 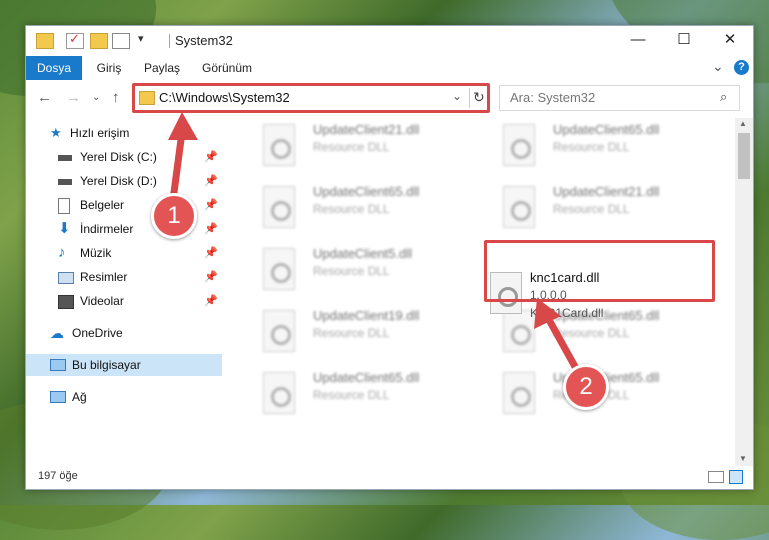 I want to click on recent-locations-icon: ⌄, so click(x=96, y=97).